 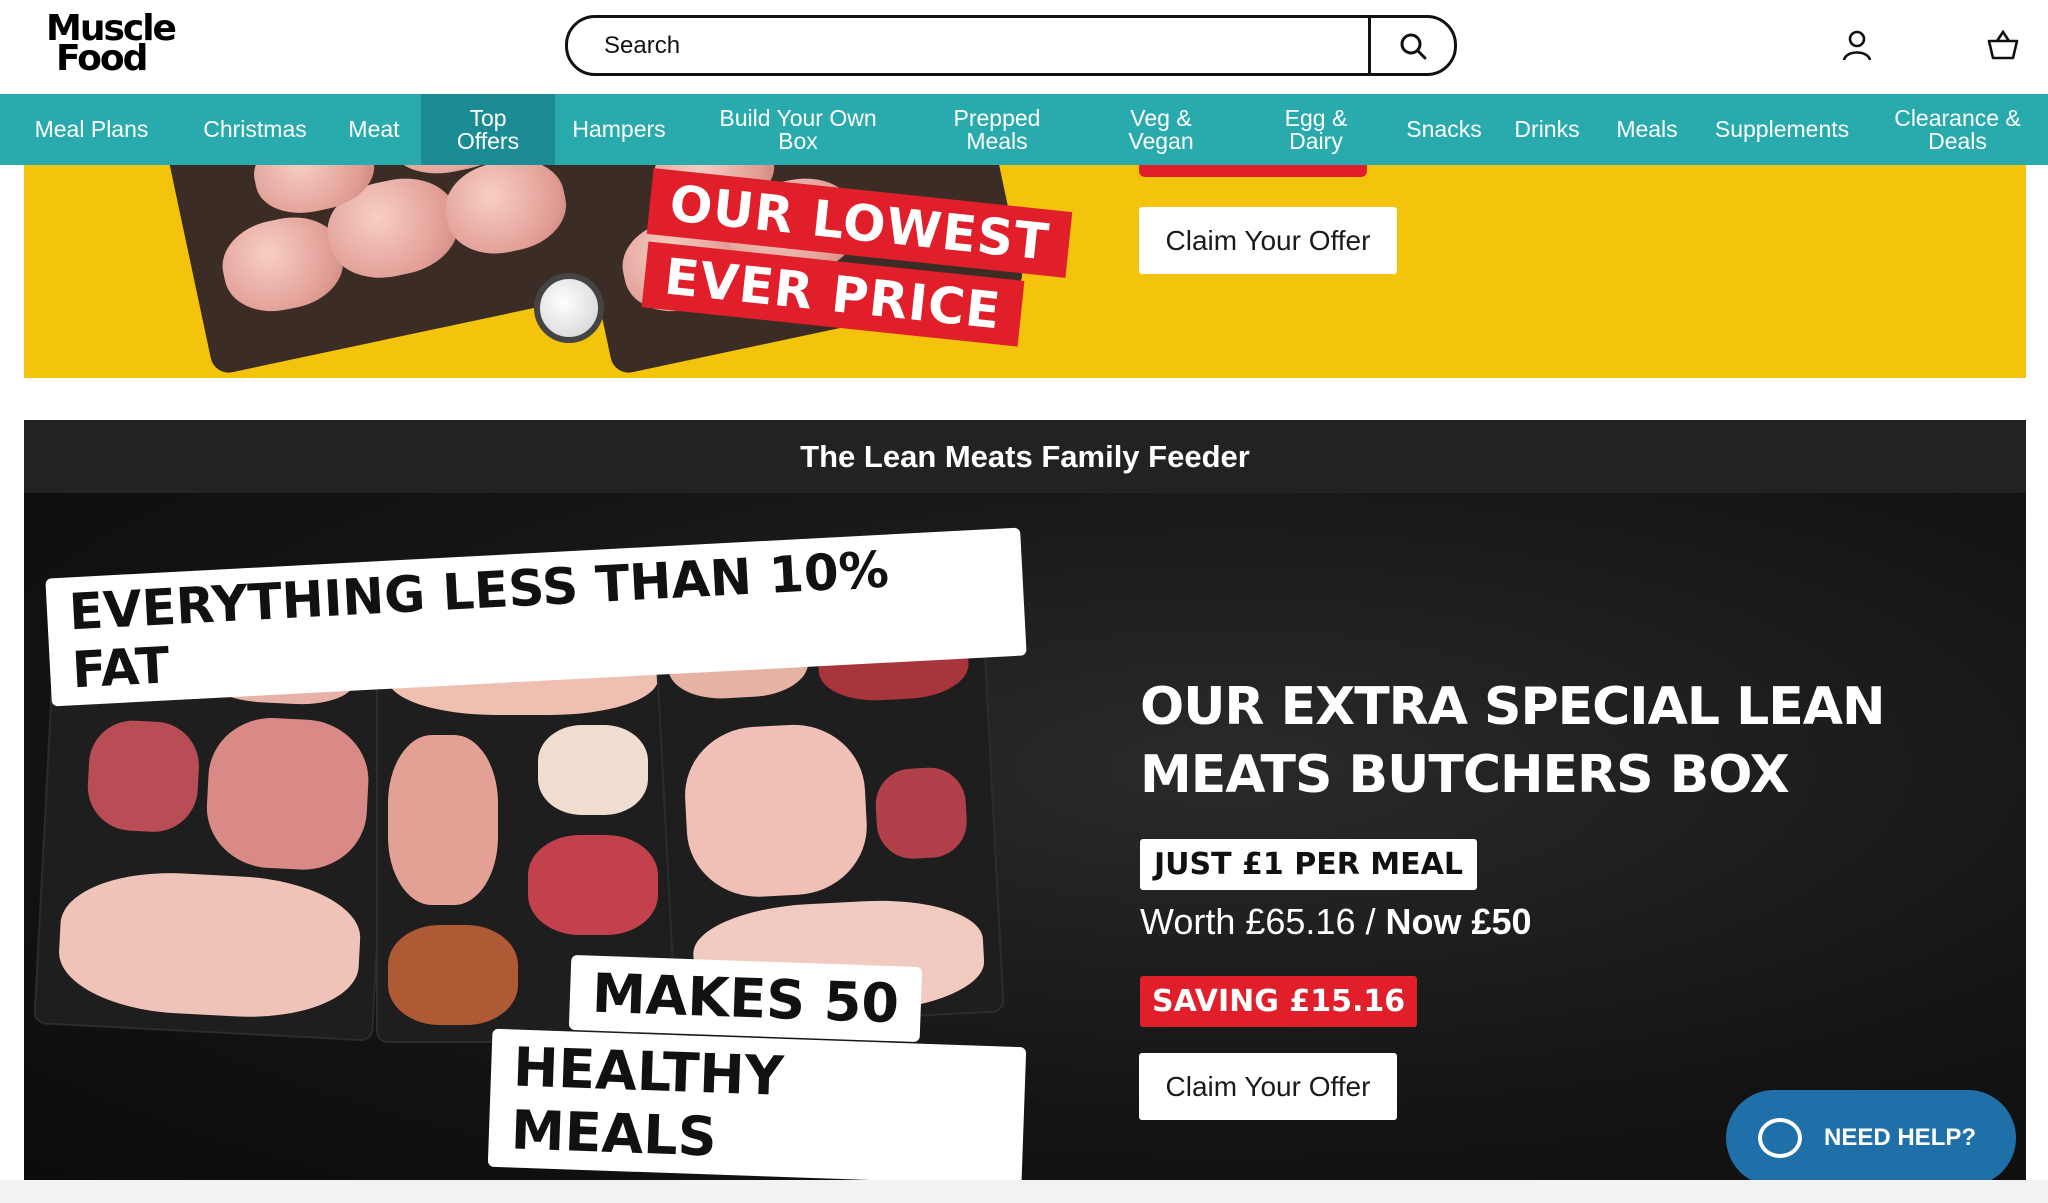 I want to click on basket-icon, so click(x=2003, y=45).